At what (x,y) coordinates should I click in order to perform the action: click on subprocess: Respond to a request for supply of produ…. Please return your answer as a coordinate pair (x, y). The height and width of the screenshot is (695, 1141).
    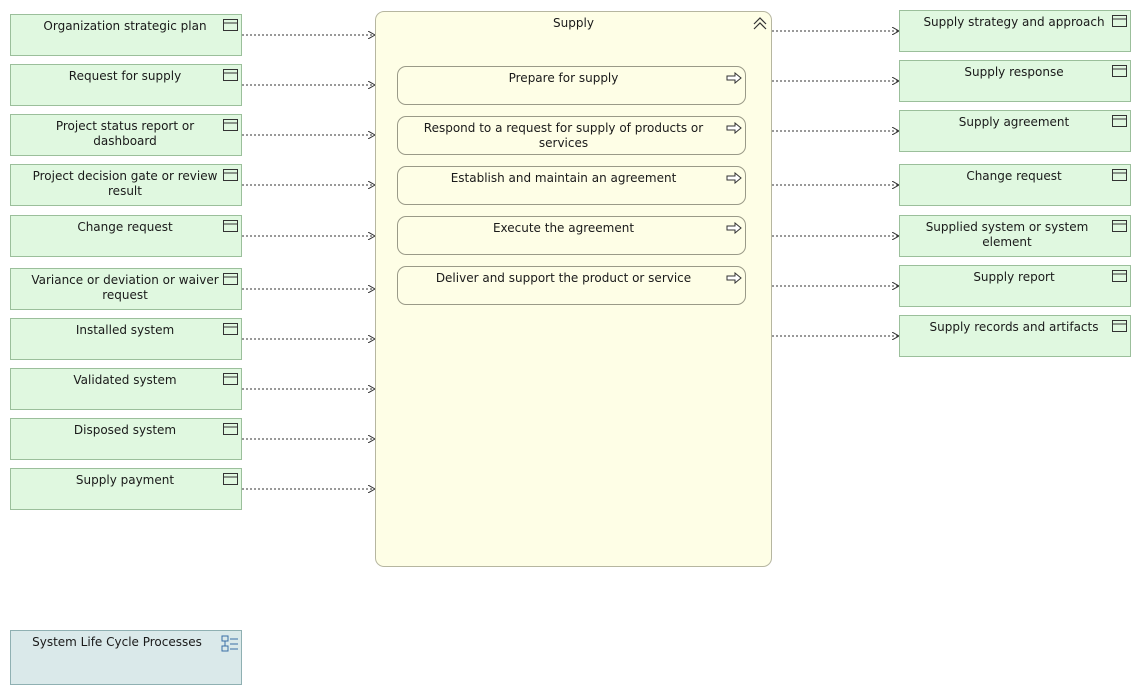
    Looking at the image, I should click on (571, 135).